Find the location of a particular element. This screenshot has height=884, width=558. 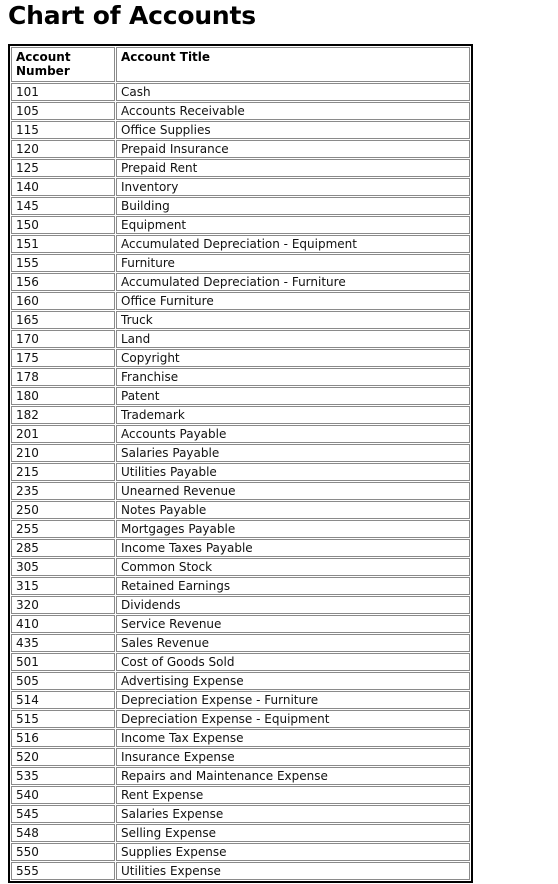

table-row: 315 Retained Earnings is located at coordinates (240, 585).